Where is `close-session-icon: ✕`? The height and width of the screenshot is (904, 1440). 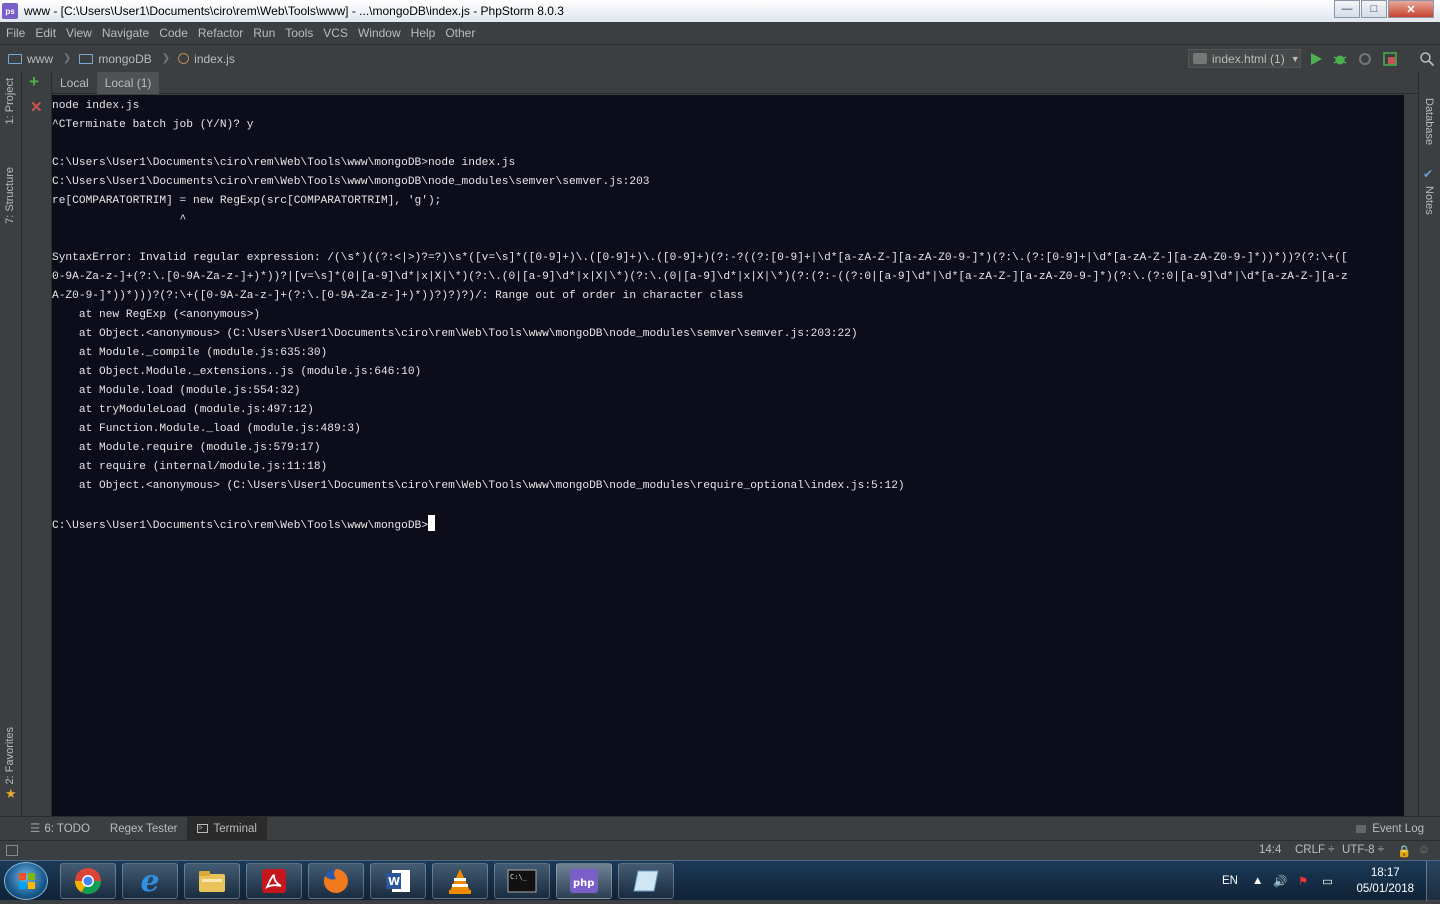
close-session-icon: ✕ is located at coordinates (36, 107).